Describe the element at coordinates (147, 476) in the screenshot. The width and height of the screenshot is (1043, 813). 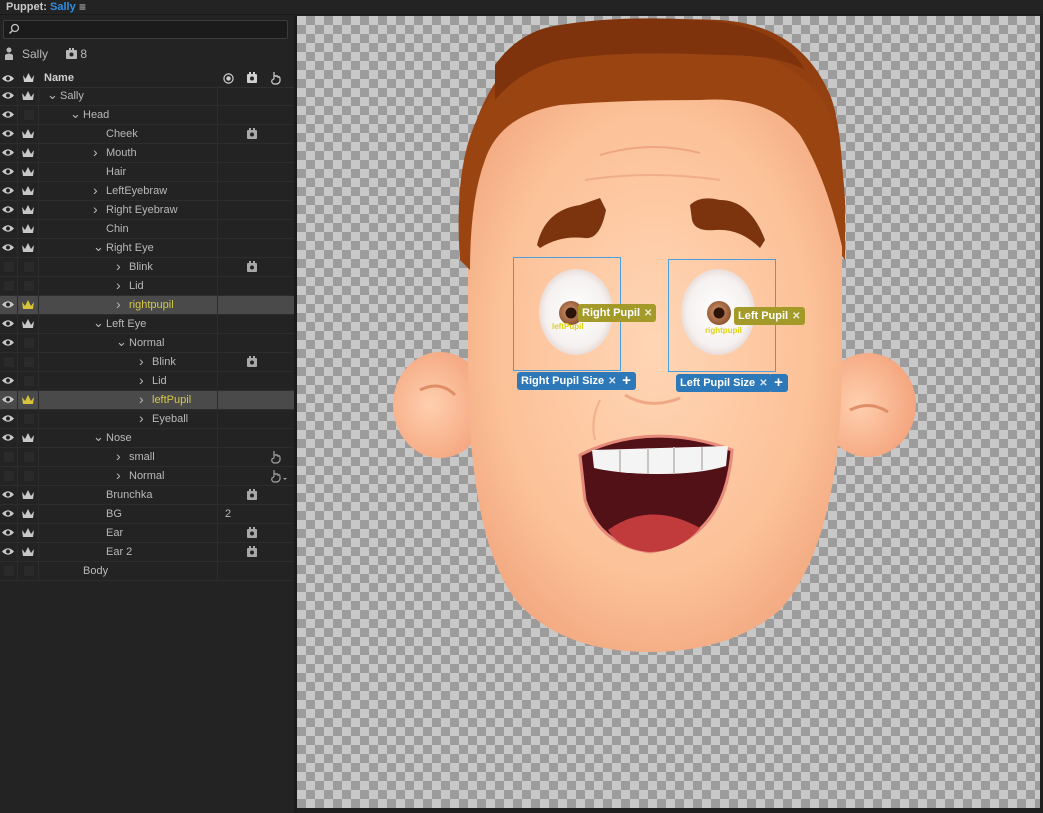
I see `tree-row: › Normal` at that location.